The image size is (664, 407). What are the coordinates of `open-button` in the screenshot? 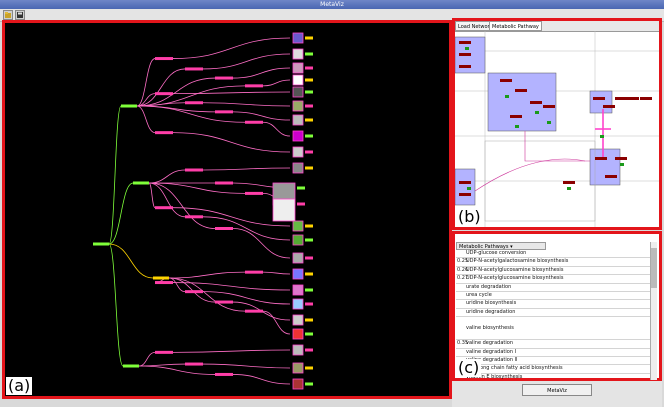 It's located at (8, 15).